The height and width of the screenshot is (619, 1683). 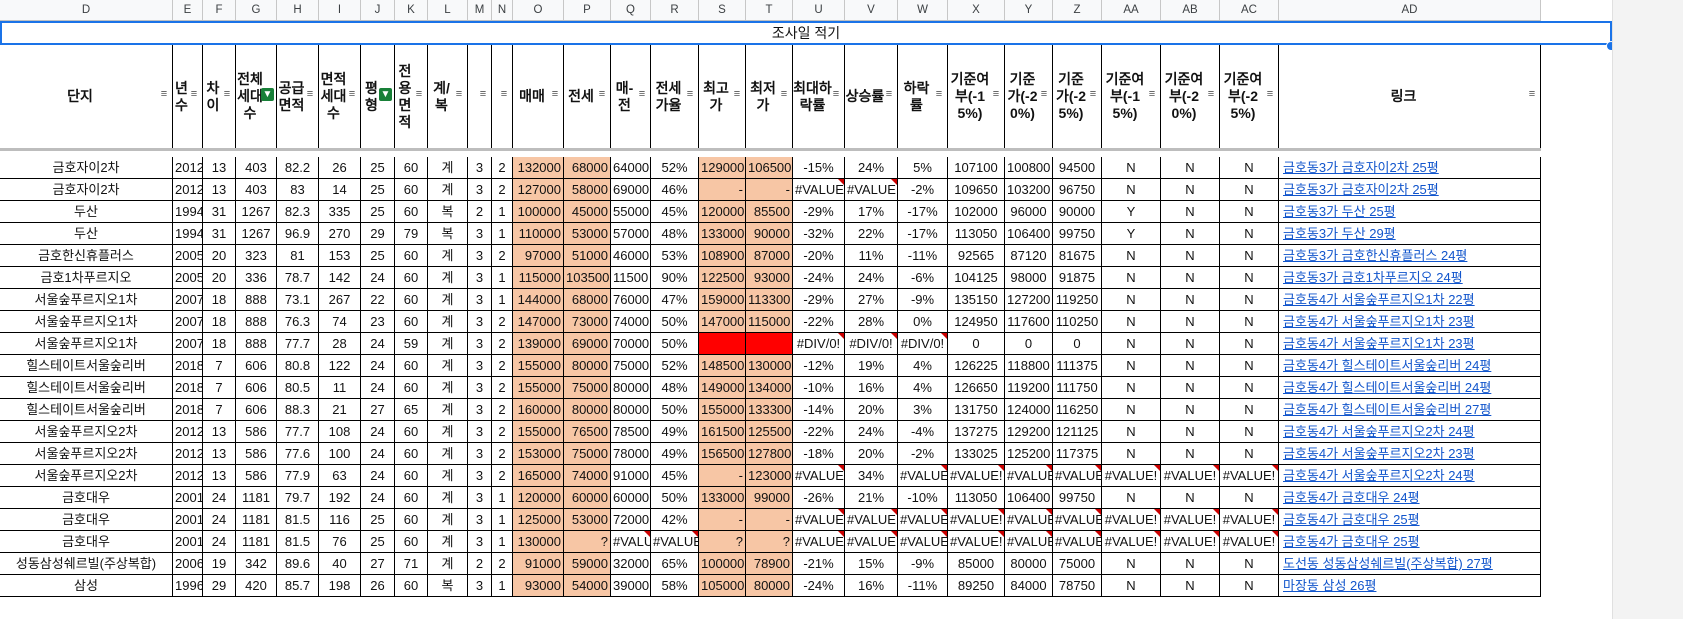 What do you see at coordinates (86, 10) in the screenshot?
I see `column-letter-d: D` at bounding box center [86, 10].